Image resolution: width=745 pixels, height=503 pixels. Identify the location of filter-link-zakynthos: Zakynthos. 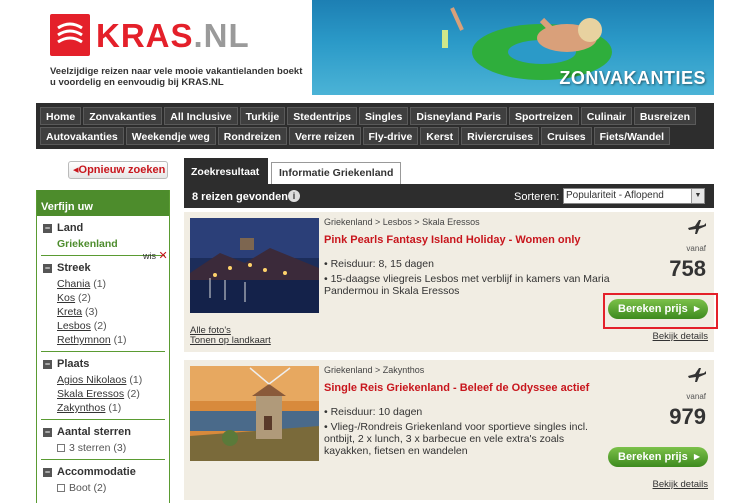
(81, 408).